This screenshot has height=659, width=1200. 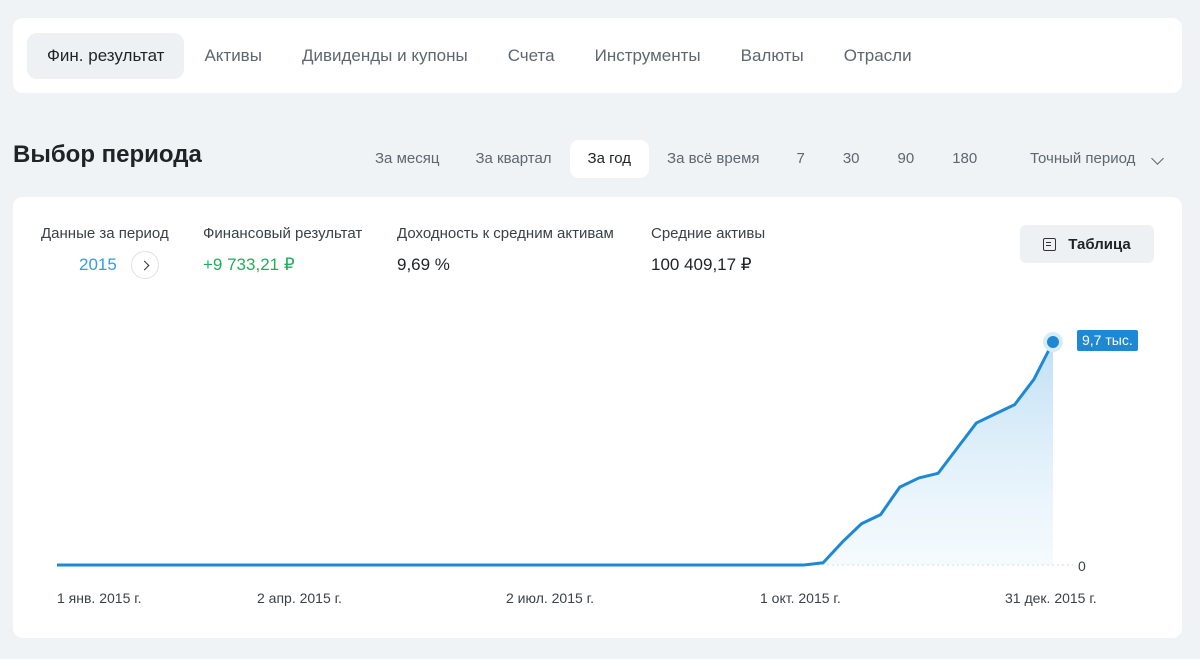 I want to click on x-tick-label: 1 янв. 2015 г., so click(x=99, y=598).